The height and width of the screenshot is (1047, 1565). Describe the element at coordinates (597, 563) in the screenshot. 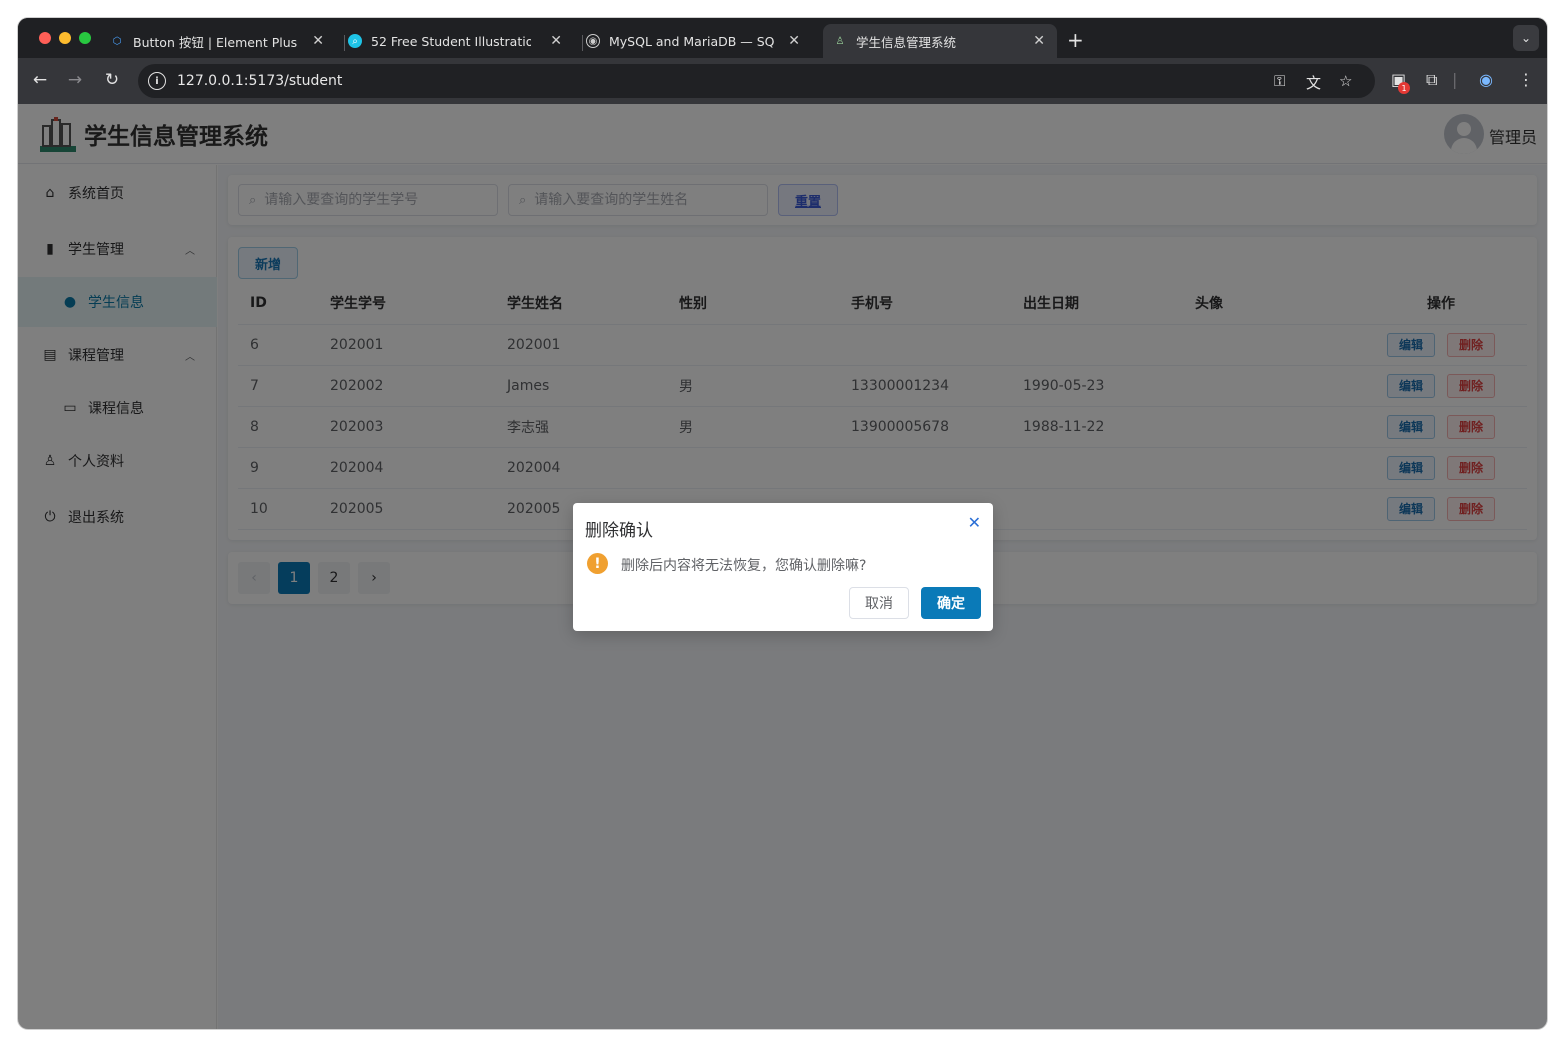

I see `warning-icon: !` at that location.